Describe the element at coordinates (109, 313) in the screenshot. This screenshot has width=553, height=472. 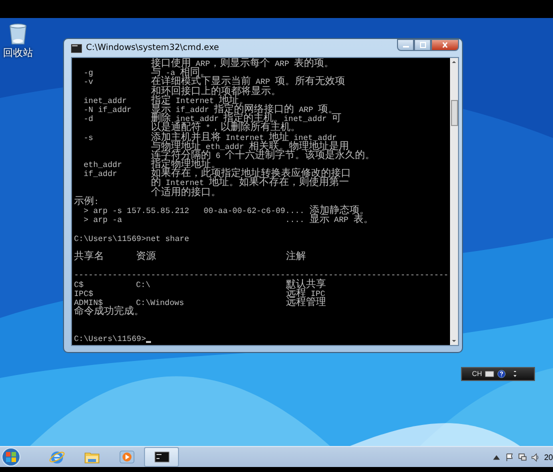
I see `console-line: 命令成功完成。` at that location.